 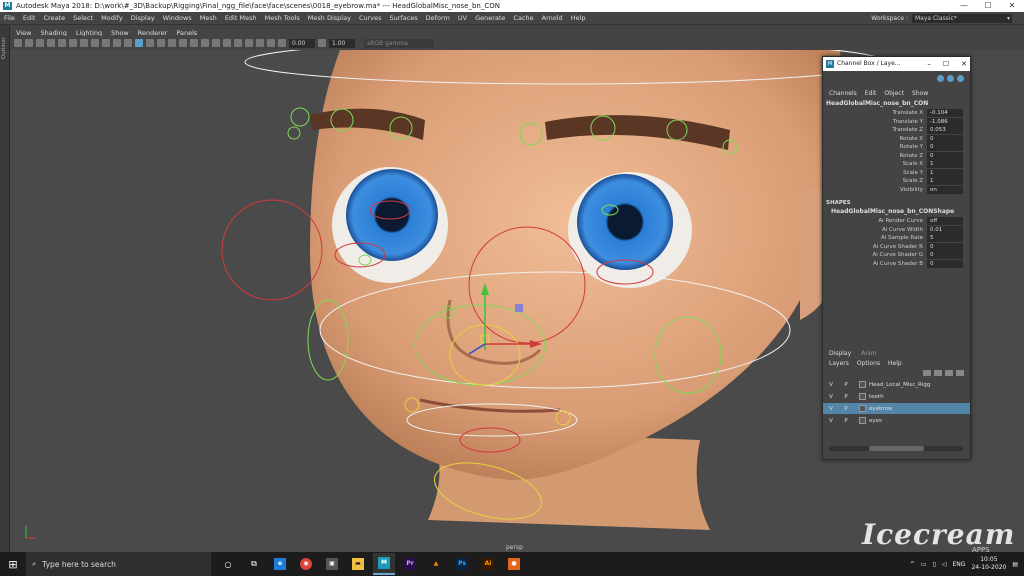 I want to click on textured-icon, so click(x=172, y=43).